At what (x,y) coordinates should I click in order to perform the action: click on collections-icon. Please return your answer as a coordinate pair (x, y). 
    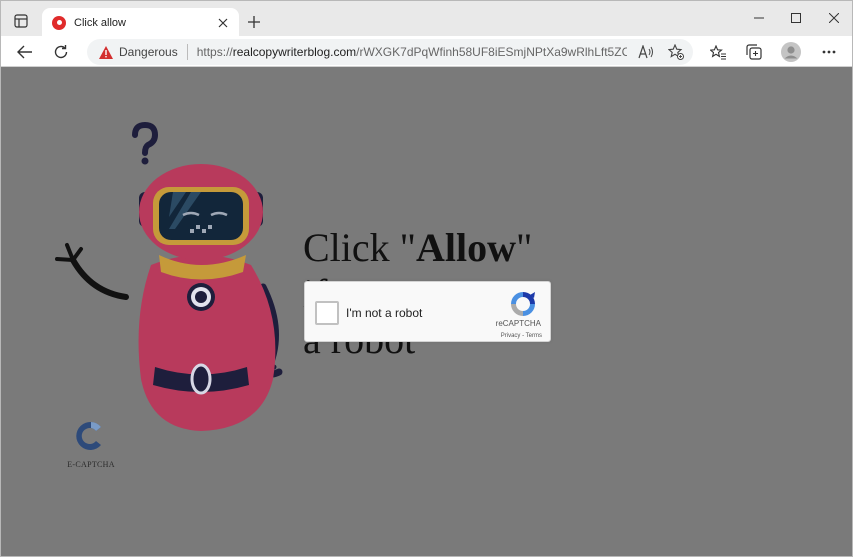
    Looking at the image, I should click on (754, 52).